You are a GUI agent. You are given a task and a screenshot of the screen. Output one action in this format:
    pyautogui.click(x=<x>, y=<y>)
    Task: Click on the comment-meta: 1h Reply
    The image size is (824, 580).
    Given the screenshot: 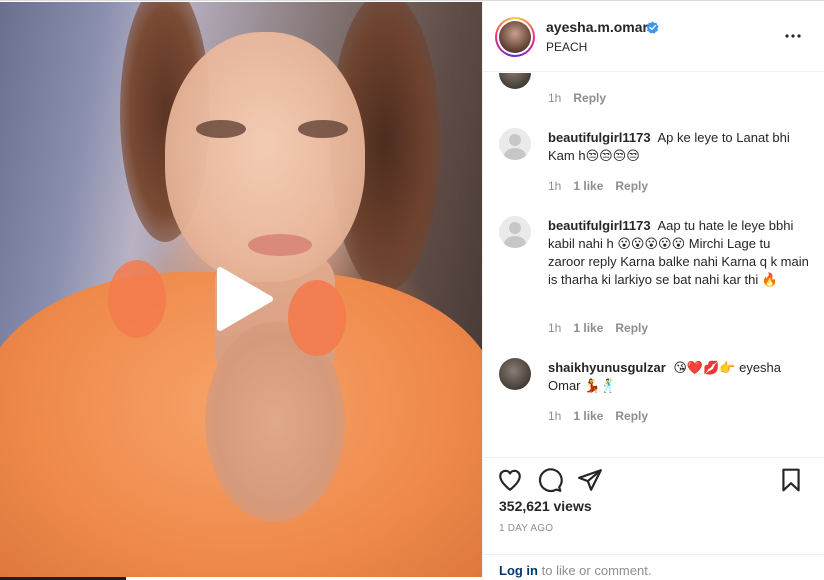 What is the action you would take?
    pyautogui.click(x=577, y=98)
    